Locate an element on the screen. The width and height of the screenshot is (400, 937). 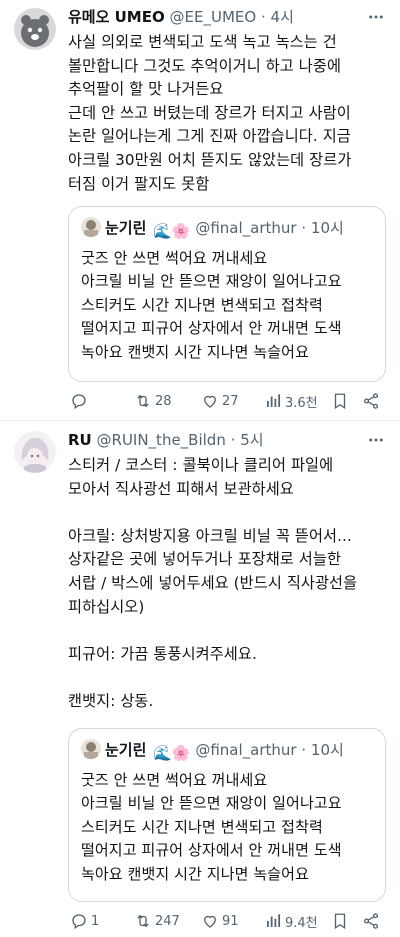
reply-button: 1 is located at coordinates (84, 921).